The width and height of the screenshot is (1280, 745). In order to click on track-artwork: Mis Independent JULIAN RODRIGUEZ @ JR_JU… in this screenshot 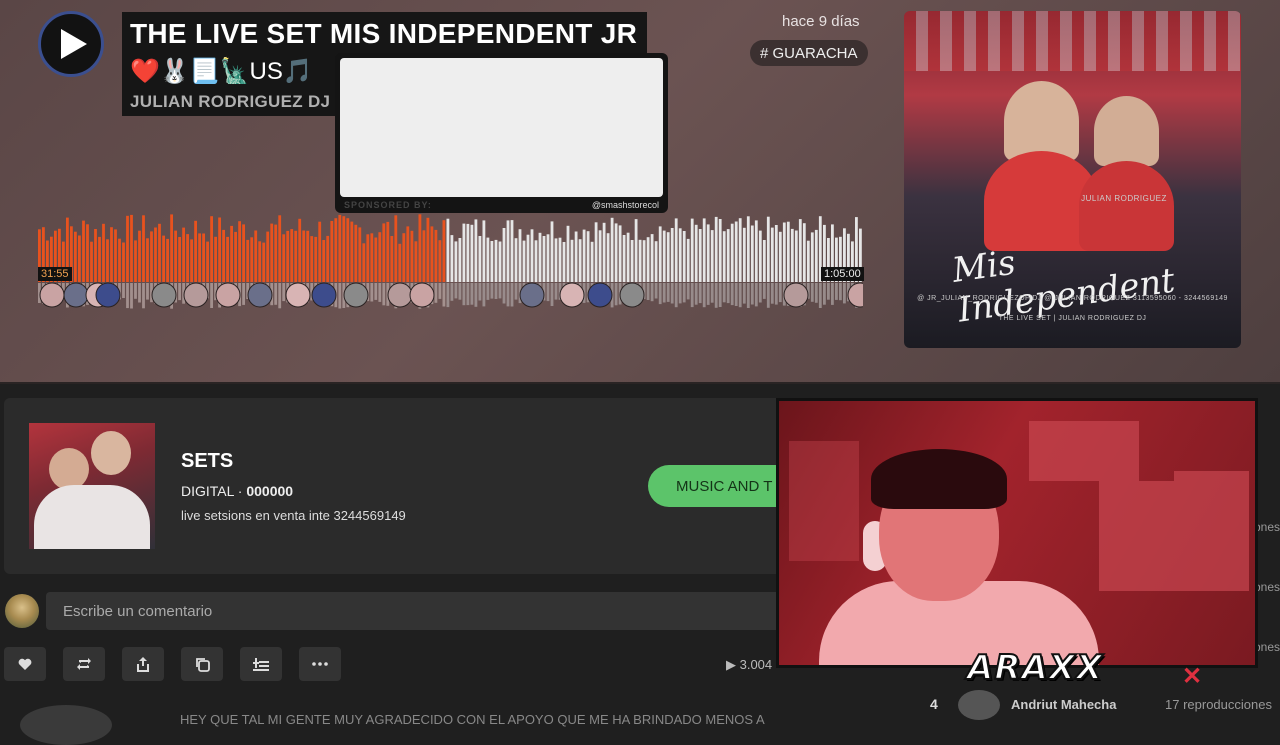, I will do `click(1072, 179)`.